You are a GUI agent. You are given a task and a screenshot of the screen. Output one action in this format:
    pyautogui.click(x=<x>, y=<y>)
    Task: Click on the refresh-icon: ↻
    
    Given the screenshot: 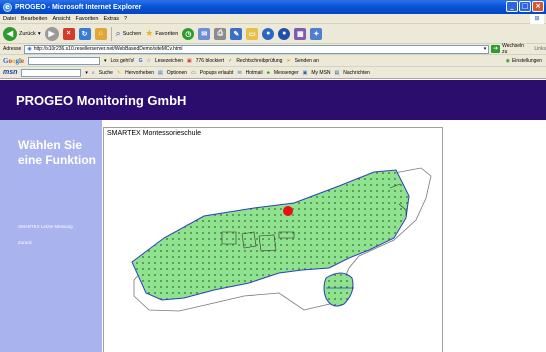 What is the action you would take?
    pyautogui.click(x=84, y=33)
    